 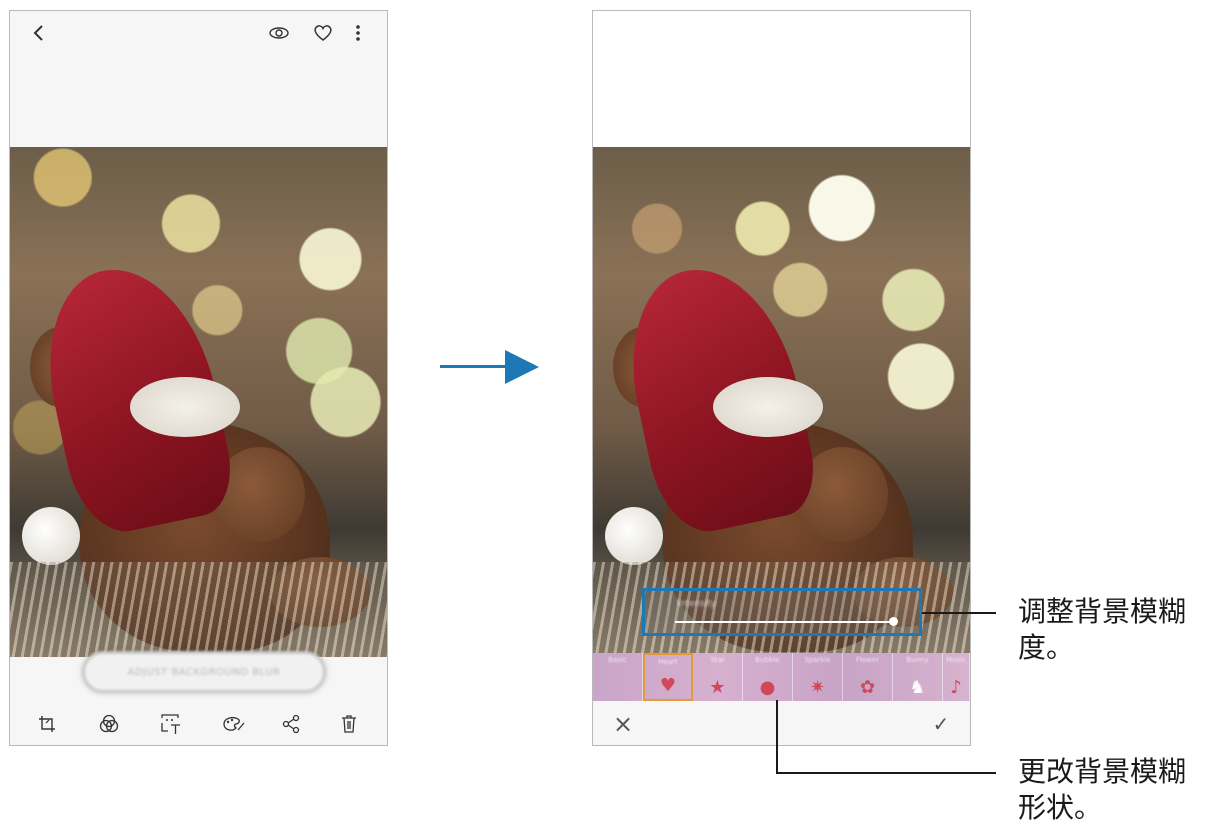 I want to click on shape-tile-label: Flower, so click(x=867, y=660).